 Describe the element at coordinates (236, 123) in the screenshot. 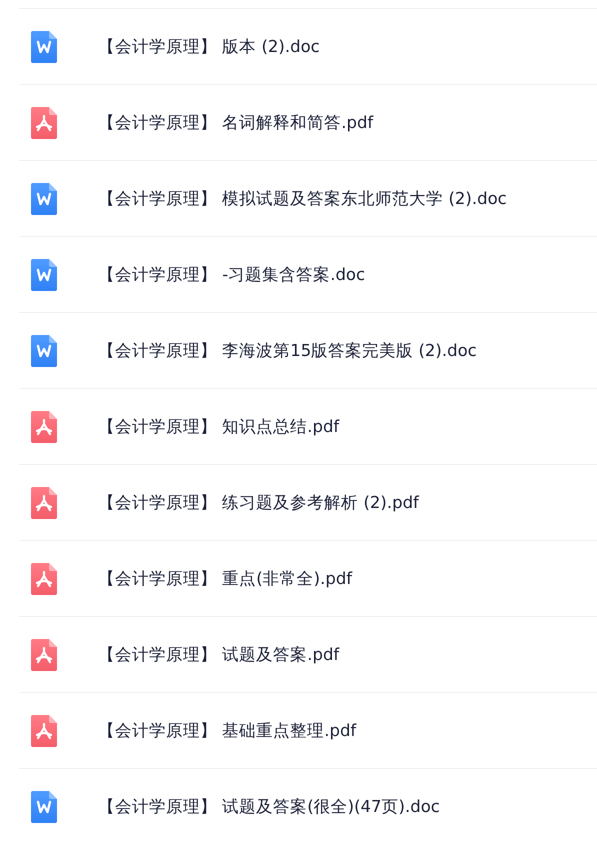

I see `file-name: 【会计学原理】 名词解释和简答.pdf` at that location.